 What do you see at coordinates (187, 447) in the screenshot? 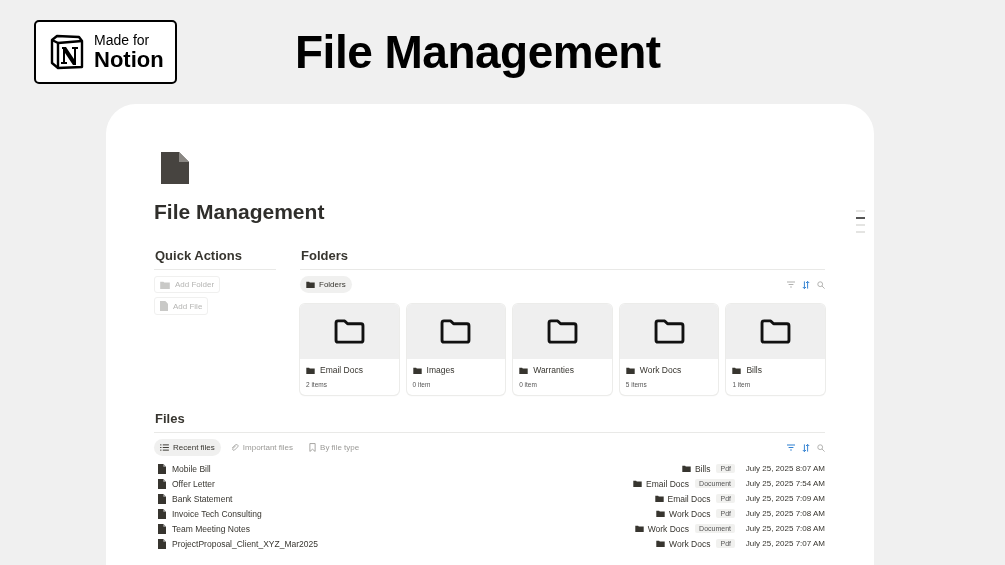
I see `view-tab: Recent files` at bounding box center [187, 447].